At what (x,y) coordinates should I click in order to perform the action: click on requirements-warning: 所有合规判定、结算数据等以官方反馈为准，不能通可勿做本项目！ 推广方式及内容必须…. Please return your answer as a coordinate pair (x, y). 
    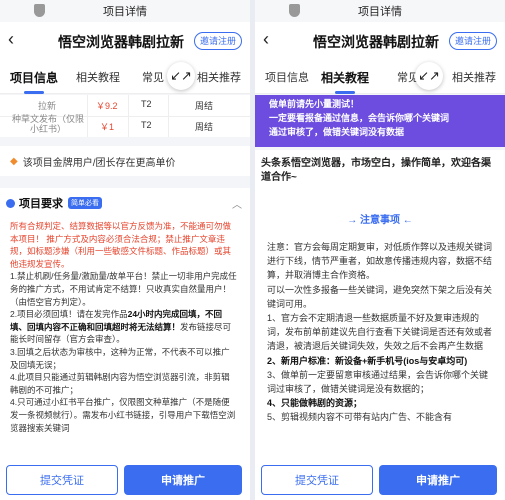
    Looking at the image, I should click on (121, 245).